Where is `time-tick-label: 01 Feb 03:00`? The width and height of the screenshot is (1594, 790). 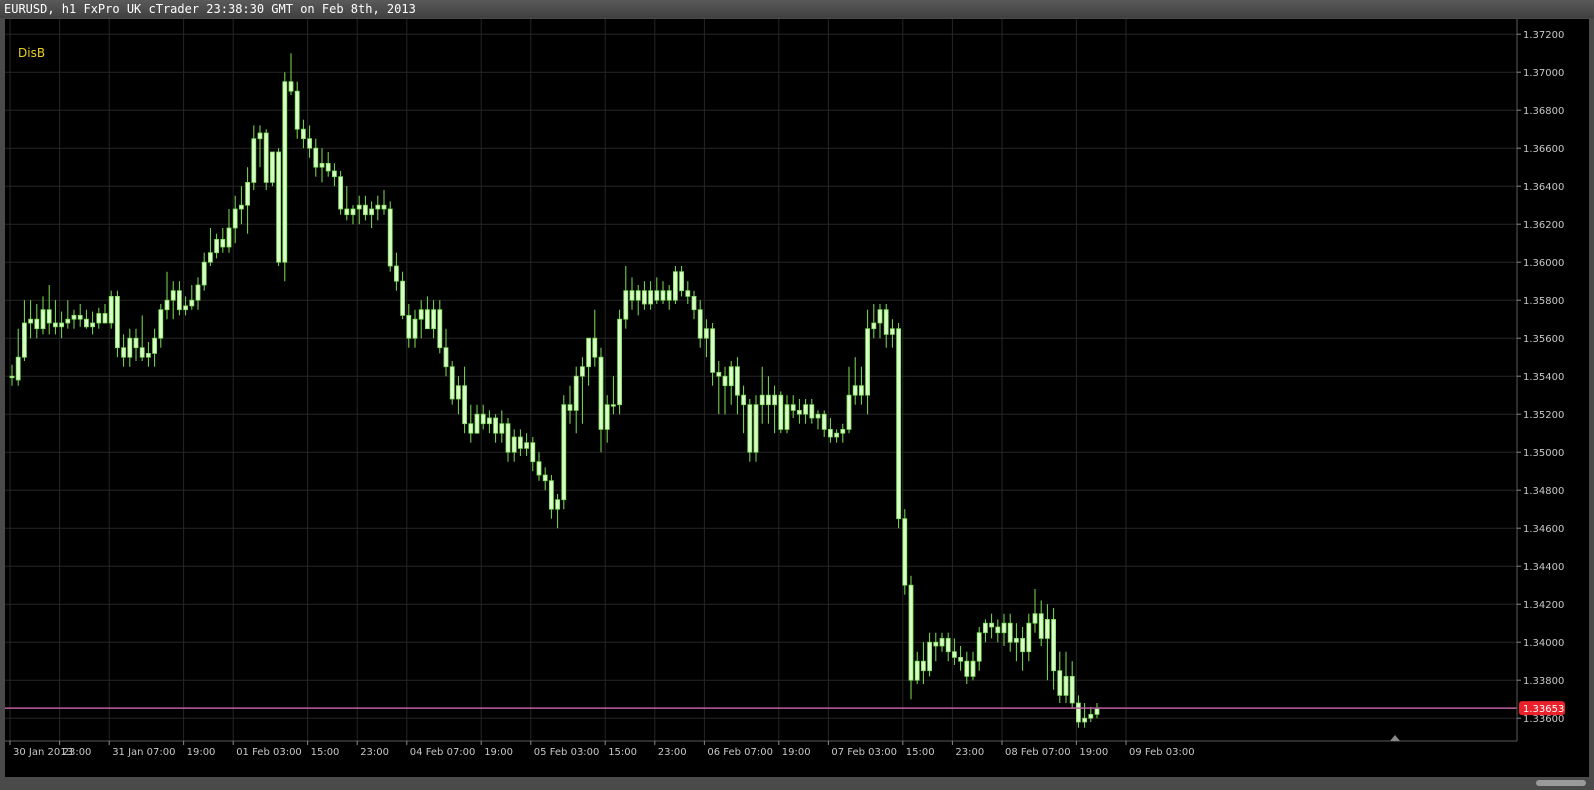 time-tick-label: 01 Feb 03:00 is located at coordinates (269, 752).